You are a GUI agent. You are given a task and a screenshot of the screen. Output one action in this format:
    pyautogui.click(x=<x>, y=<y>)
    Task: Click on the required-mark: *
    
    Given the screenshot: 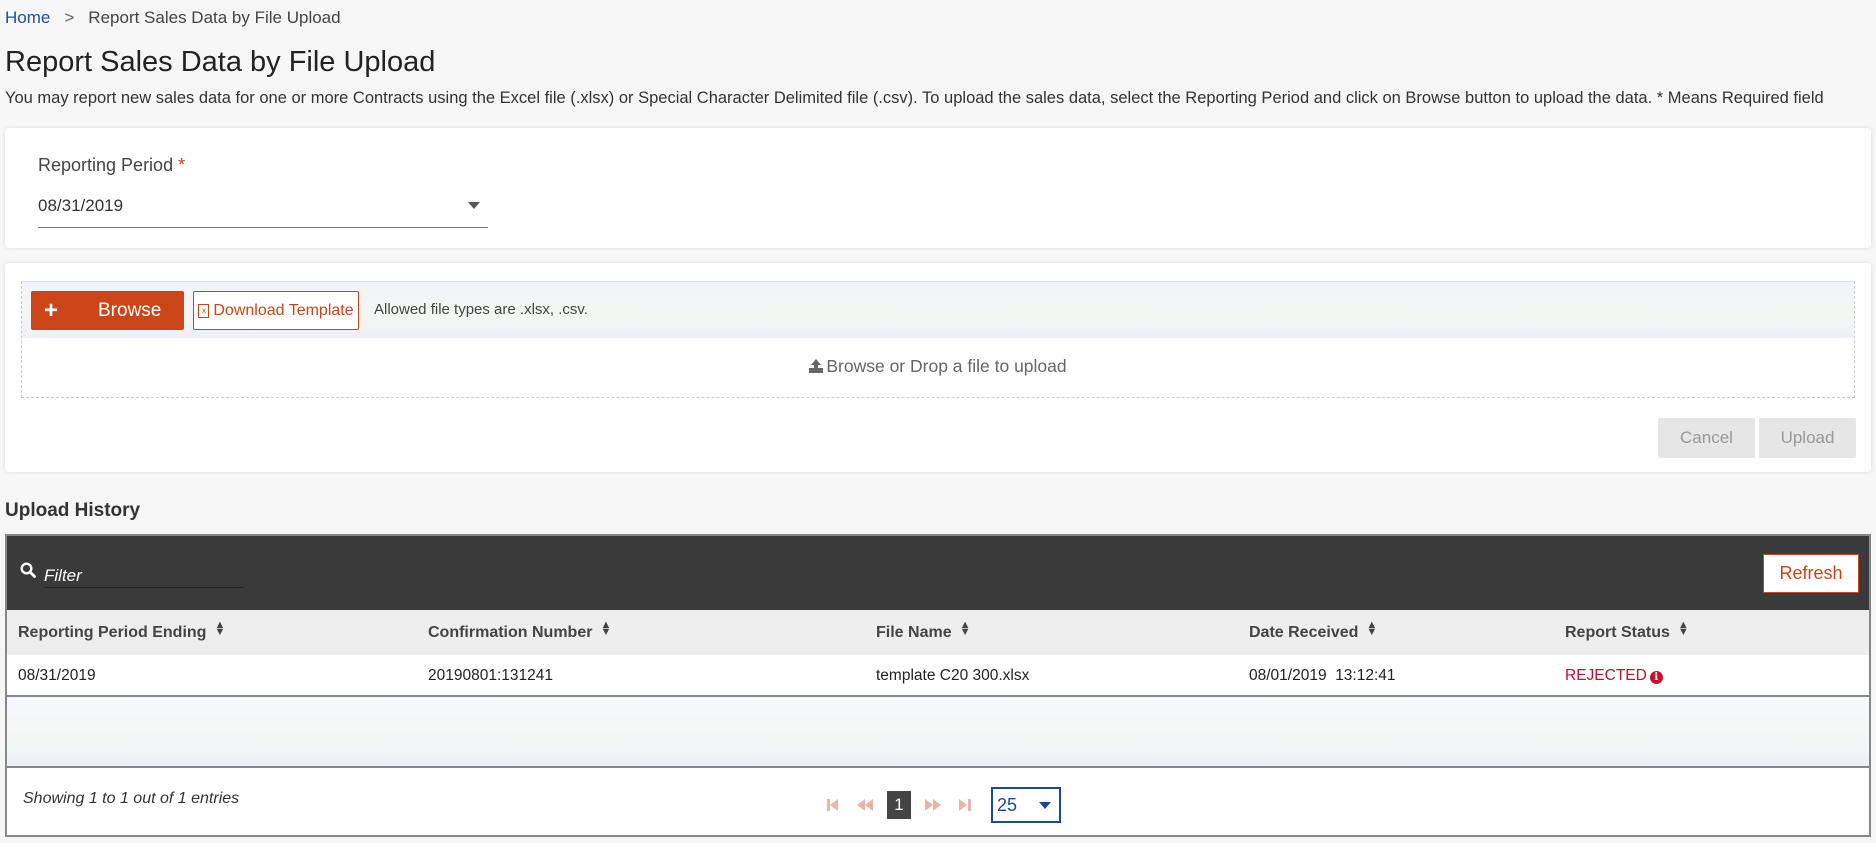 What is the action you would take?
    pyautogui.click(x=182, y=165)
    